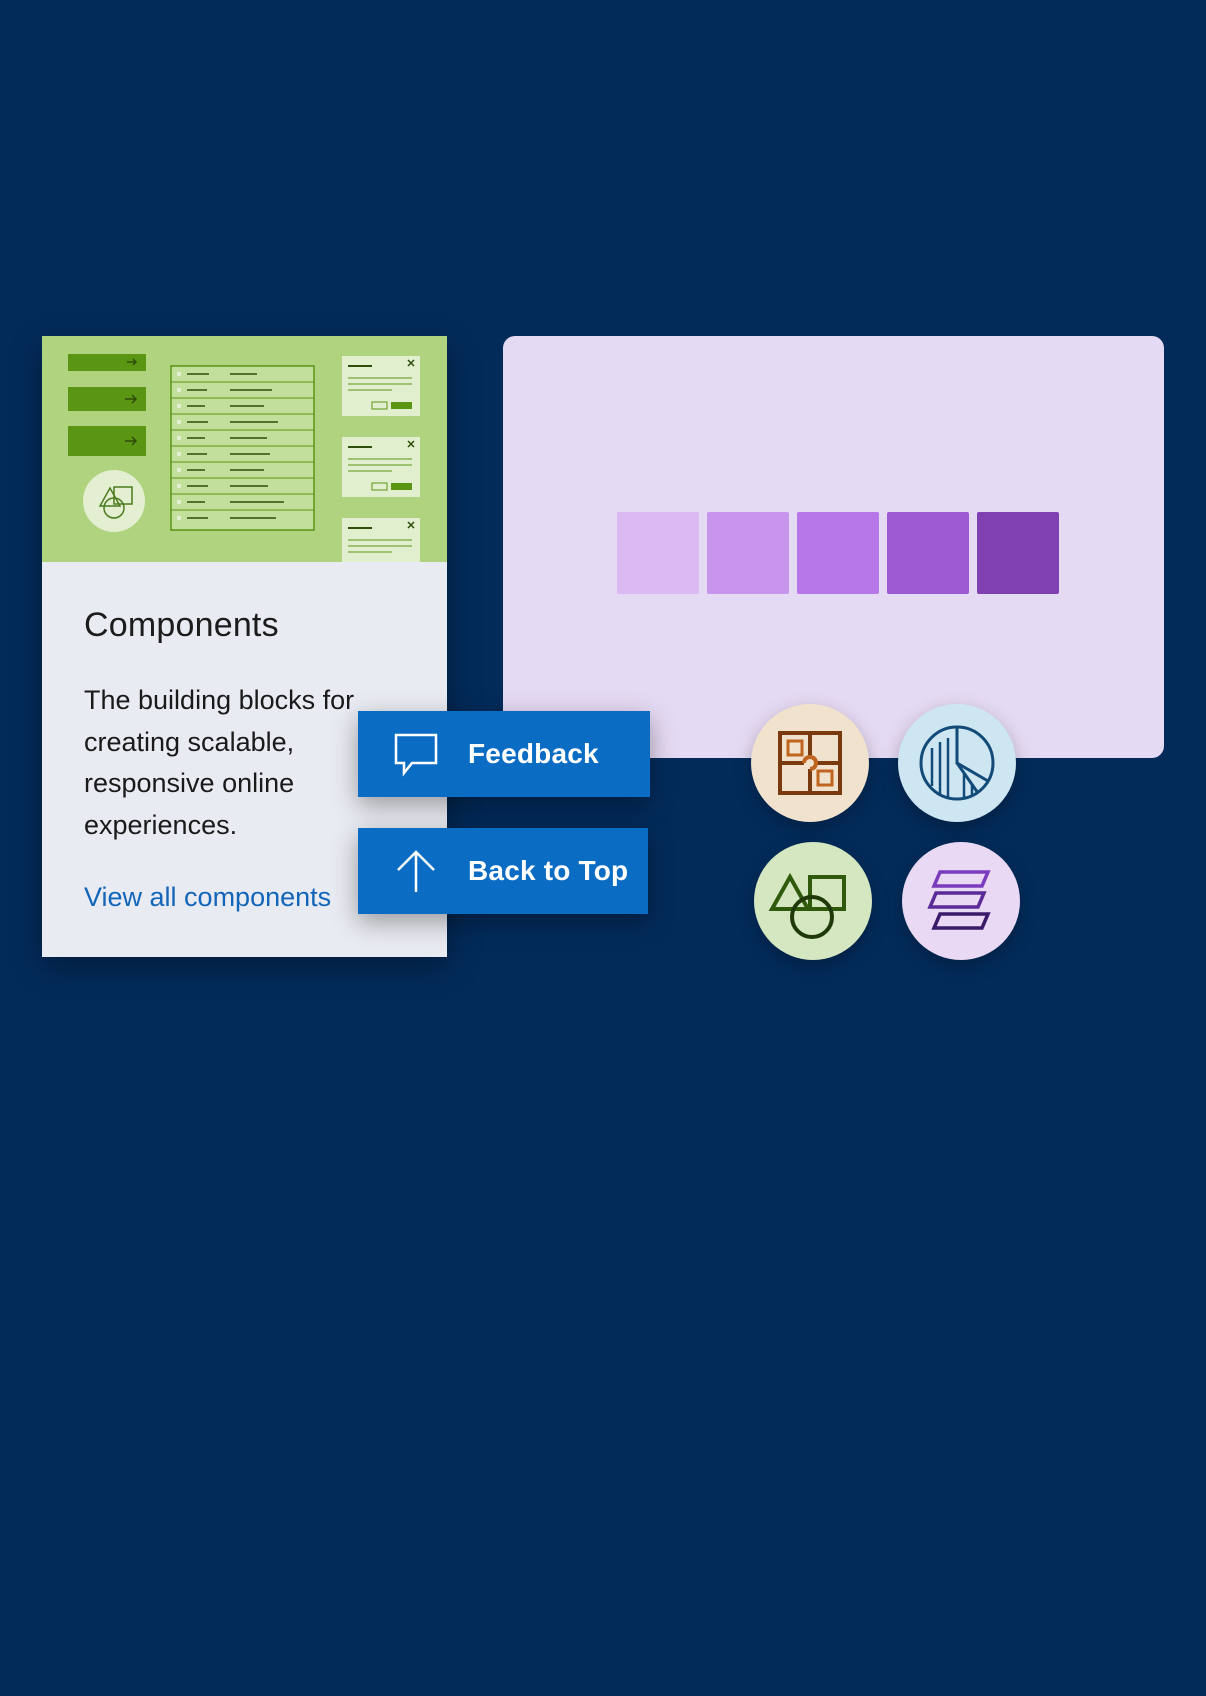 The height and width of the screenshot is (1696, 1206). I want to click on feedback-button: Feedback, so click(504, 754).